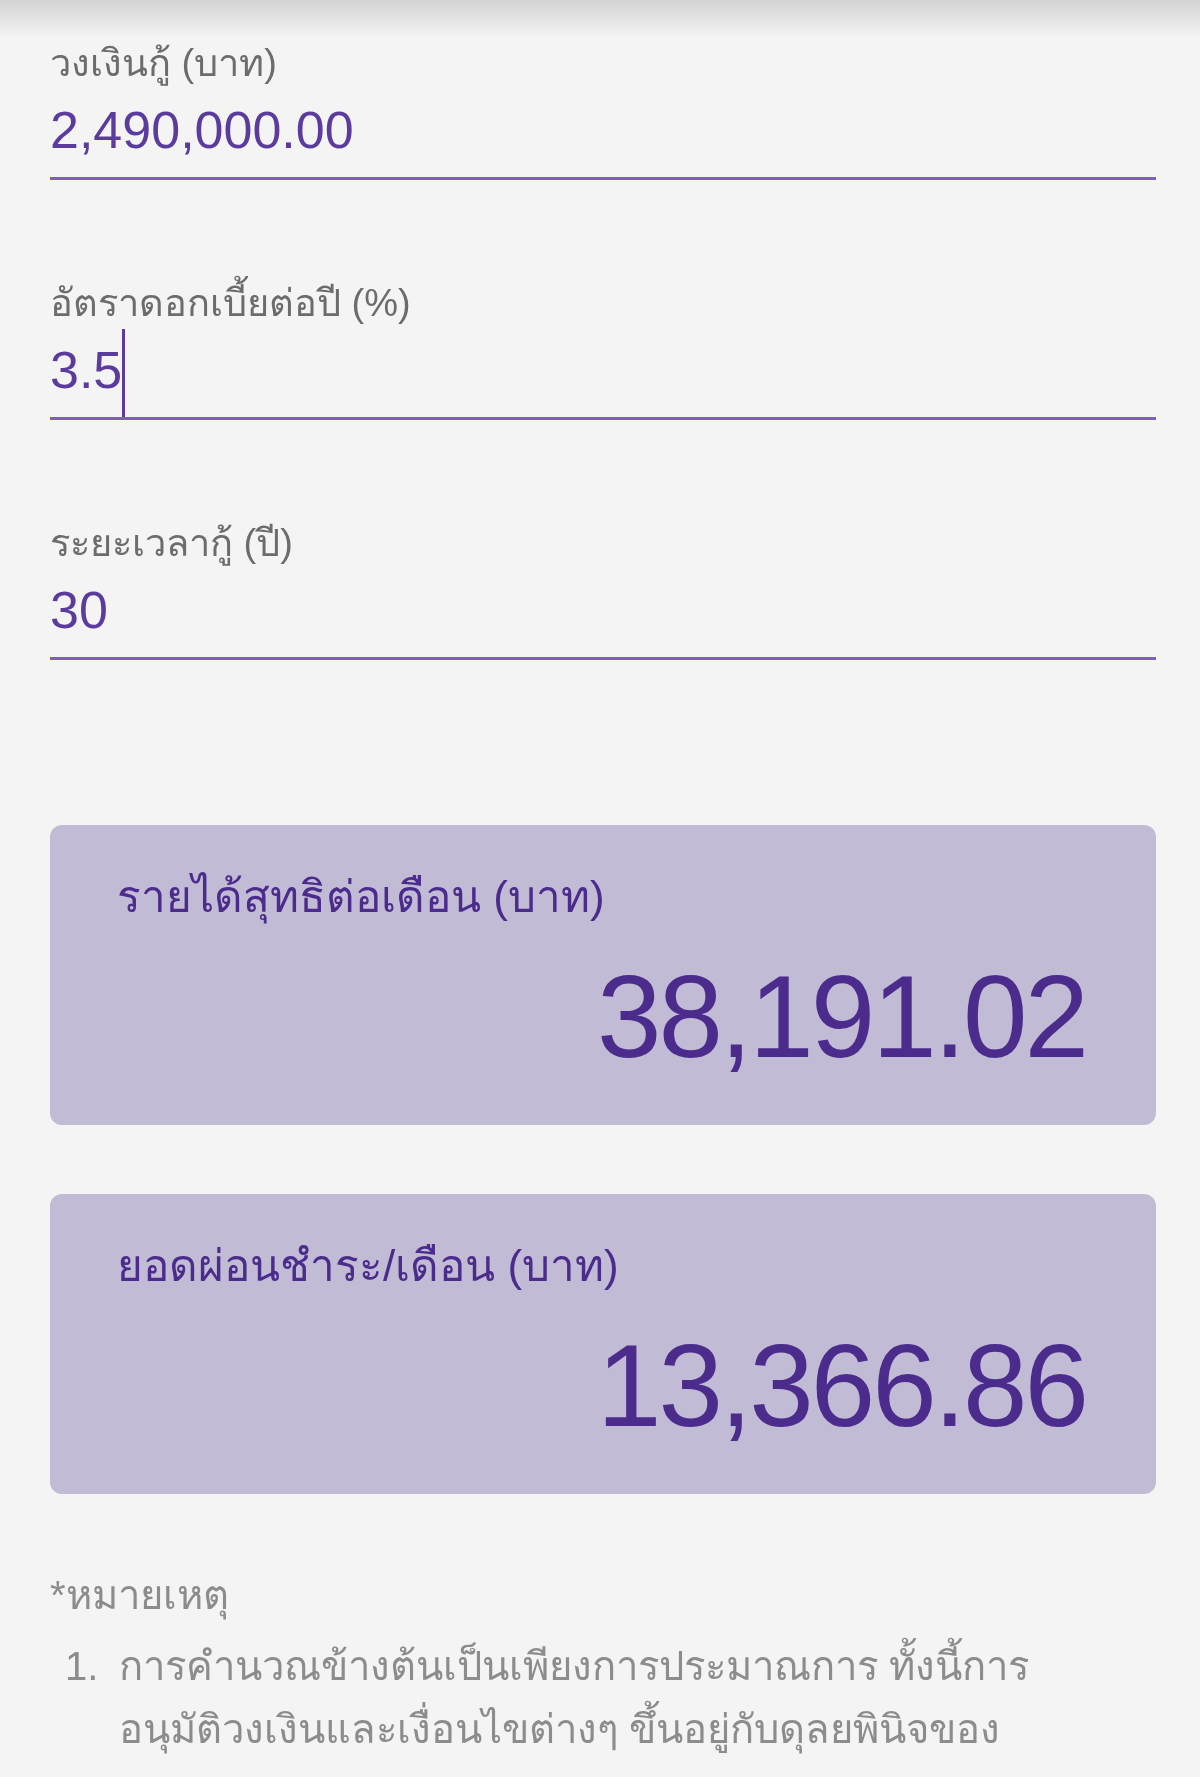  I want to click on field-label: ระยะเวลากู้ (ปี), so click(171, 544).